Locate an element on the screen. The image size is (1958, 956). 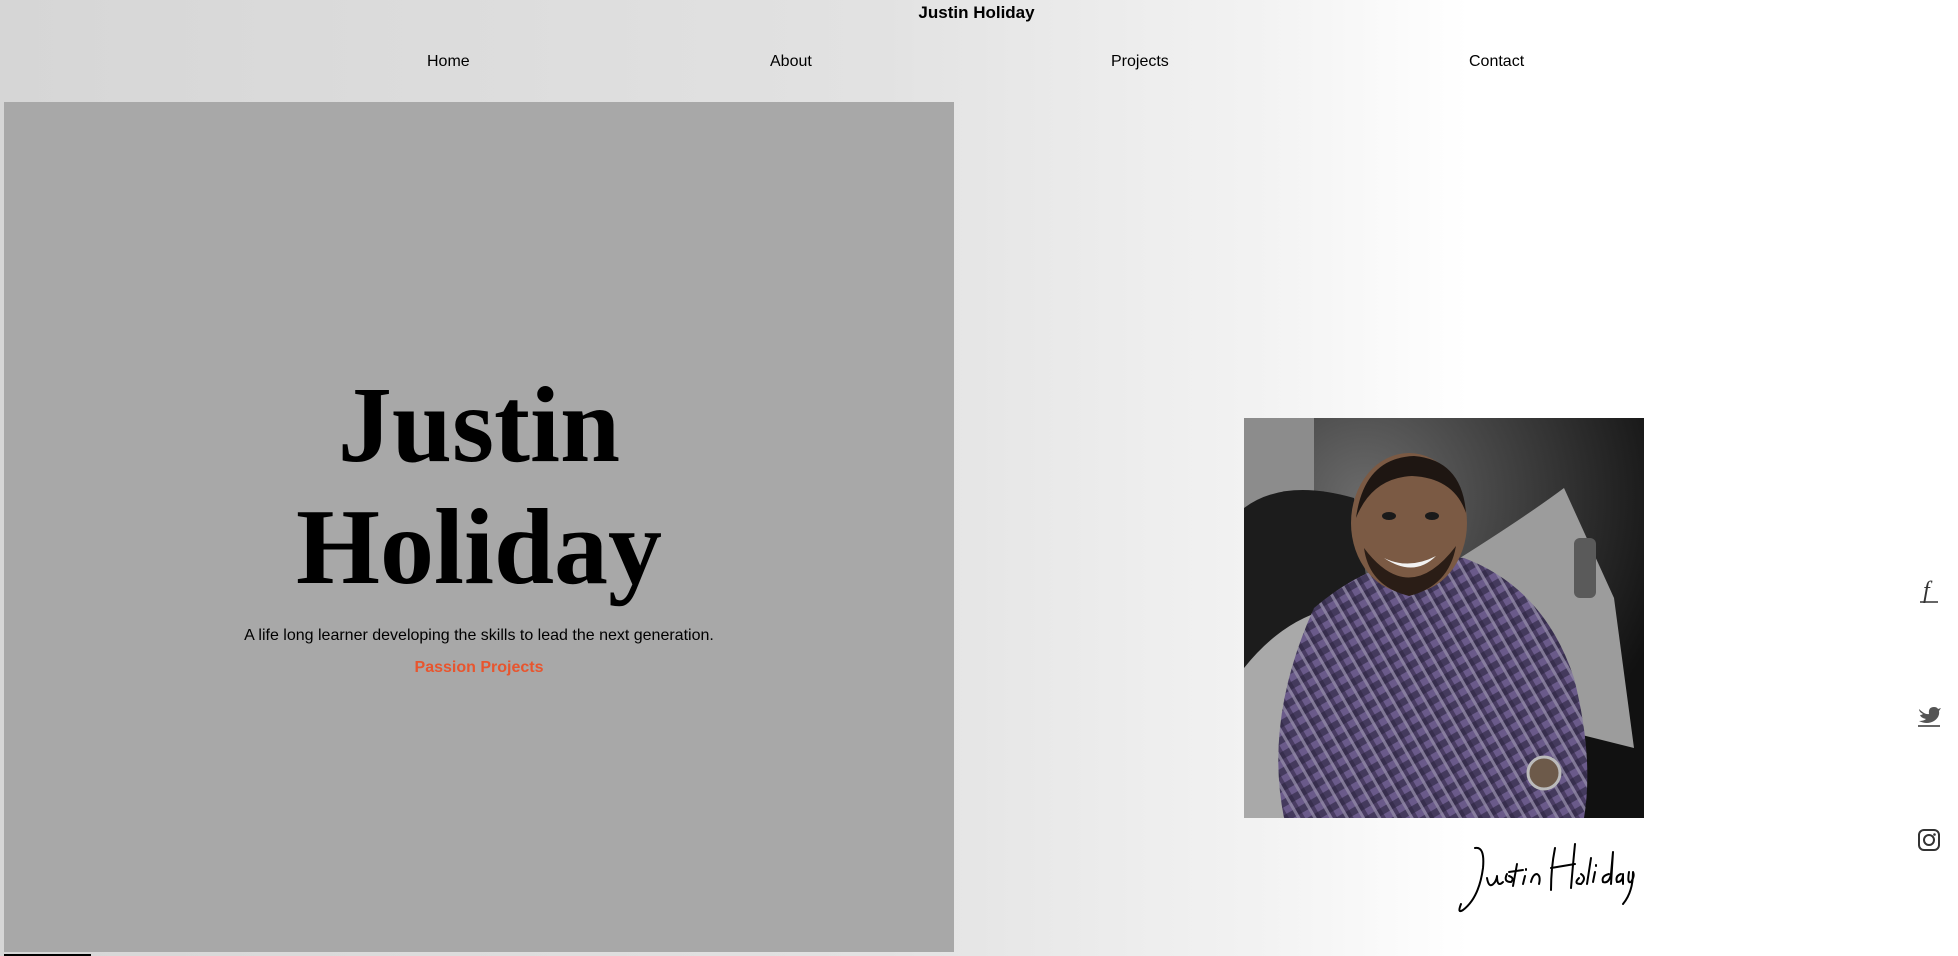
signature is located at coordinates (1545, 878).